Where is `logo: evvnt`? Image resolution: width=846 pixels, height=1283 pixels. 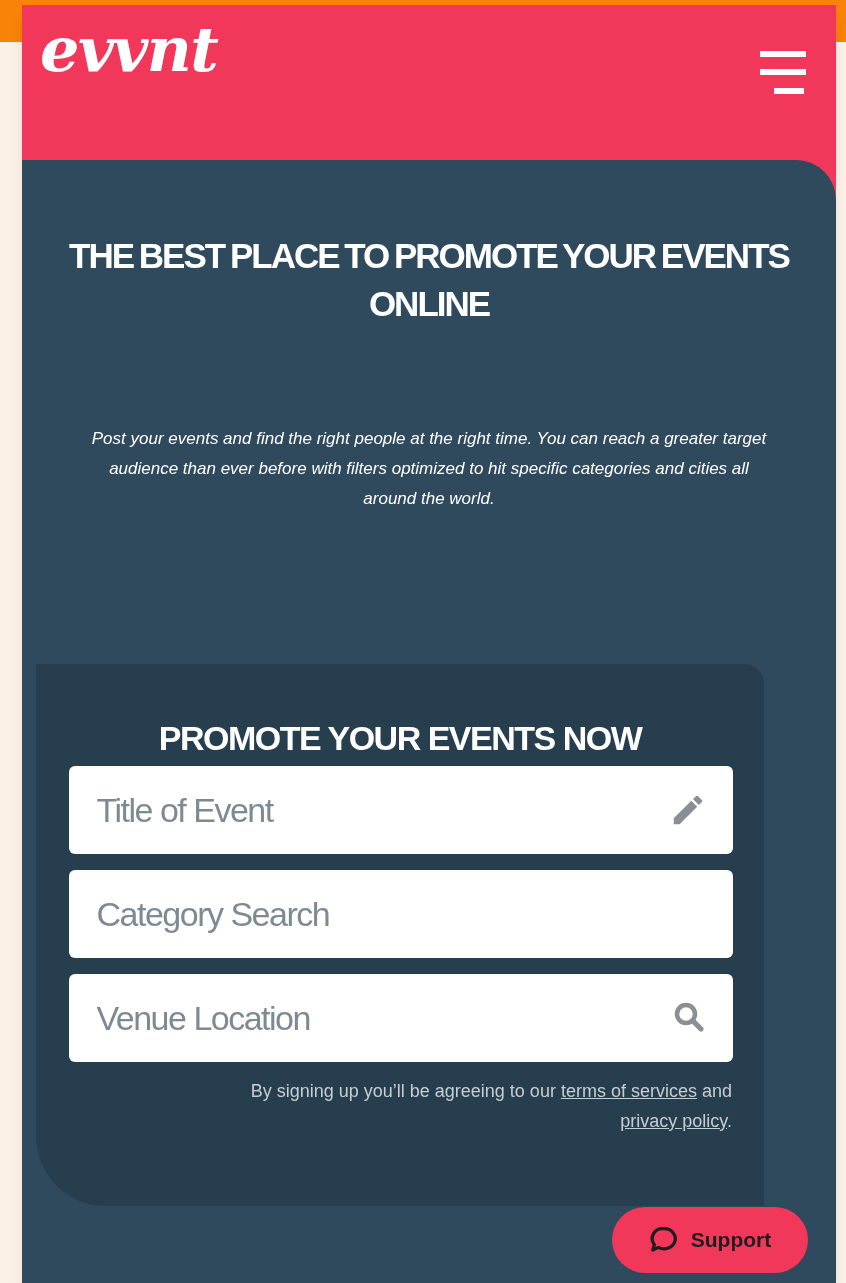 logo: evvnt is located at coordinates (129, 50).